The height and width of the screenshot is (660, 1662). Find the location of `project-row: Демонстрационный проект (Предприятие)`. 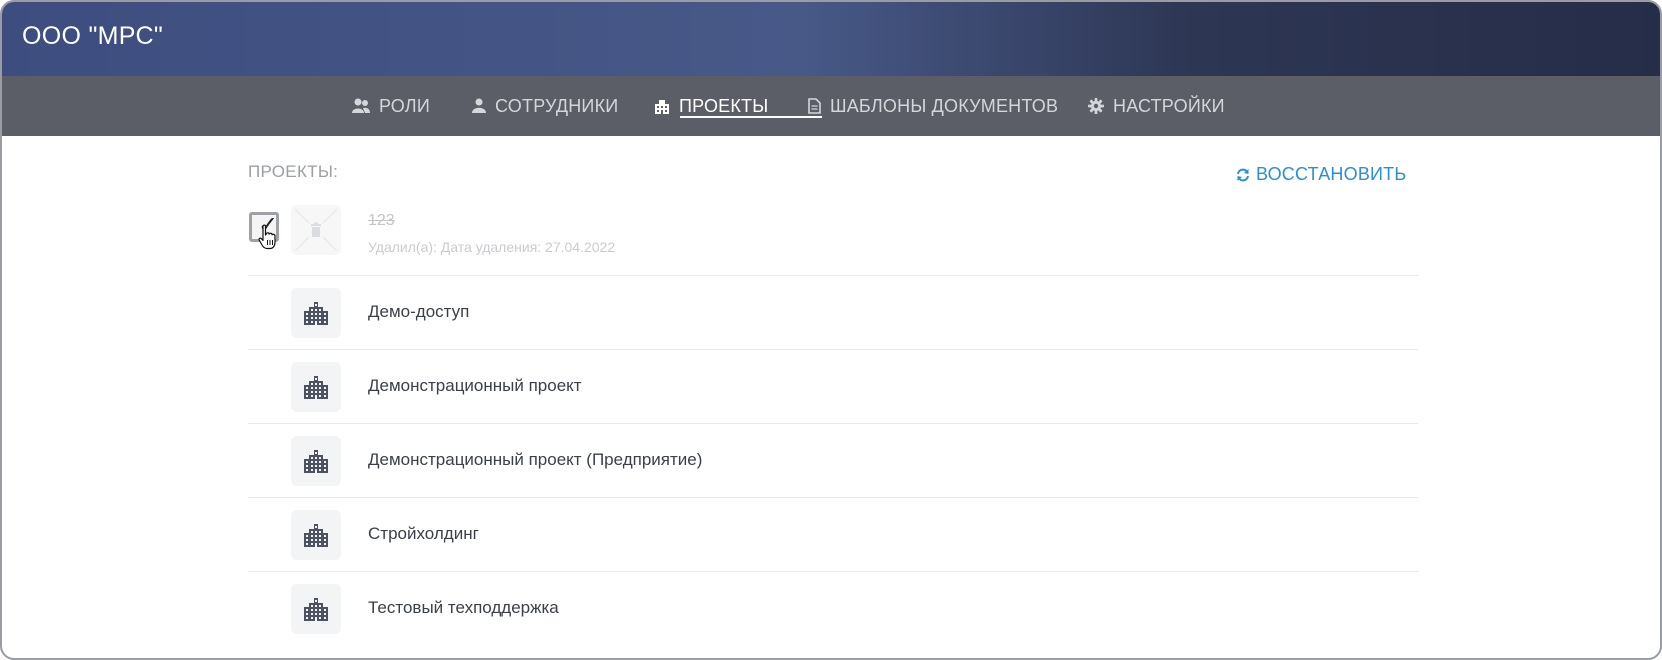

project-row: Демонстрационный проект (Предприятие) is located at coordinates (833, 461).